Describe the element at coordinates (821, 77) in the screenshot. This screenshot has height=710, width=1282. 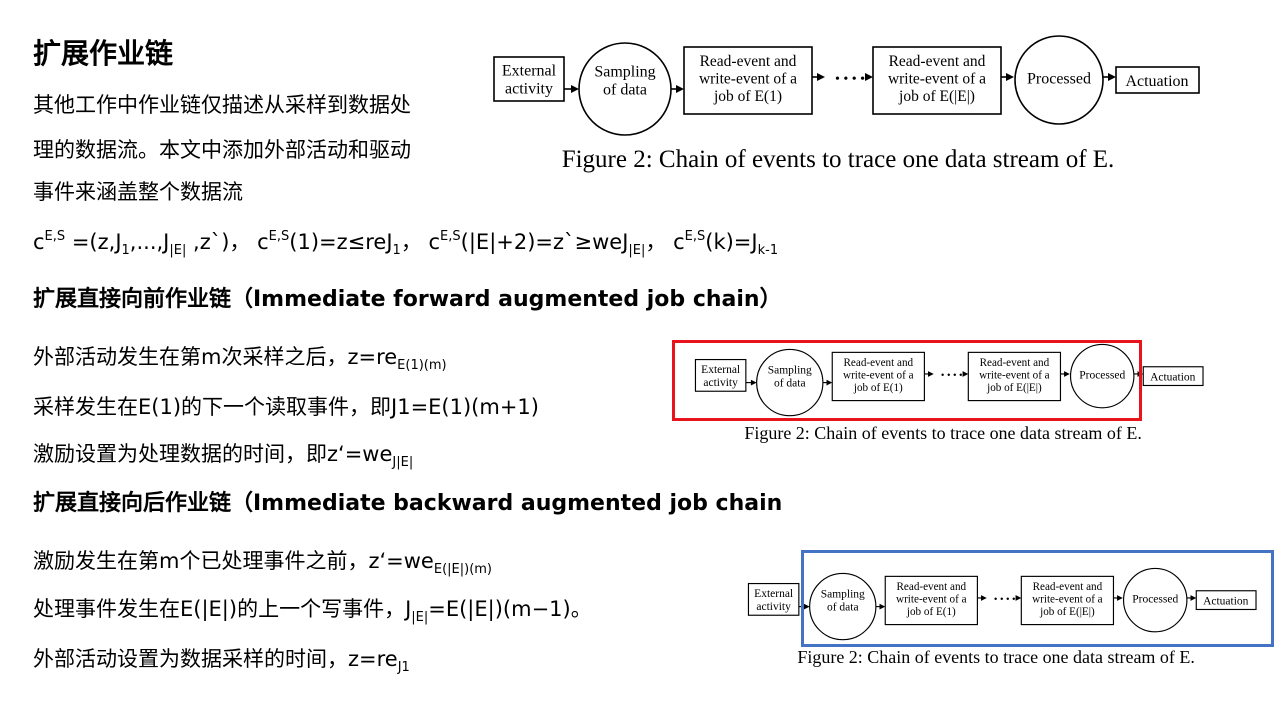
I see `arrow-3-head` at that location.